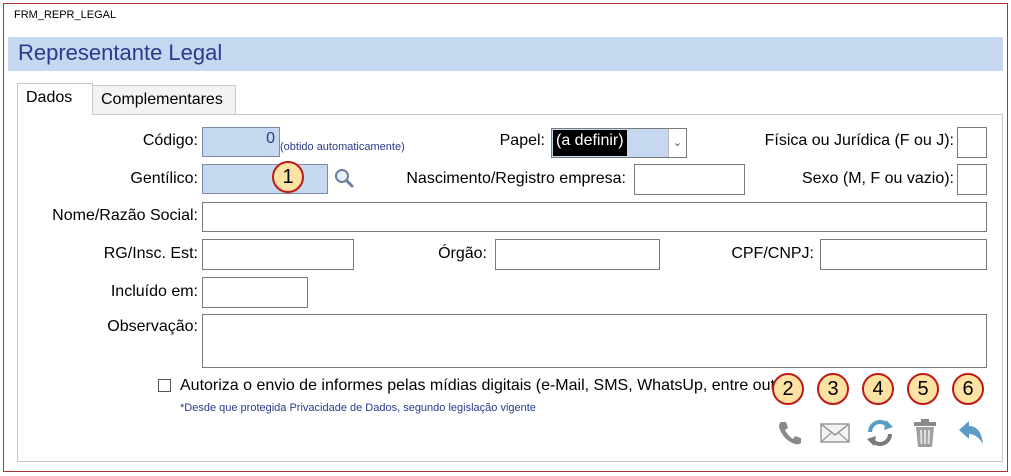 This screenshot has width=1011, height=476. What do you see at coordinates (677, 143) in the screenshot?
I see `chevron-down-icon: ⌄` at bounding box center [677, 143].